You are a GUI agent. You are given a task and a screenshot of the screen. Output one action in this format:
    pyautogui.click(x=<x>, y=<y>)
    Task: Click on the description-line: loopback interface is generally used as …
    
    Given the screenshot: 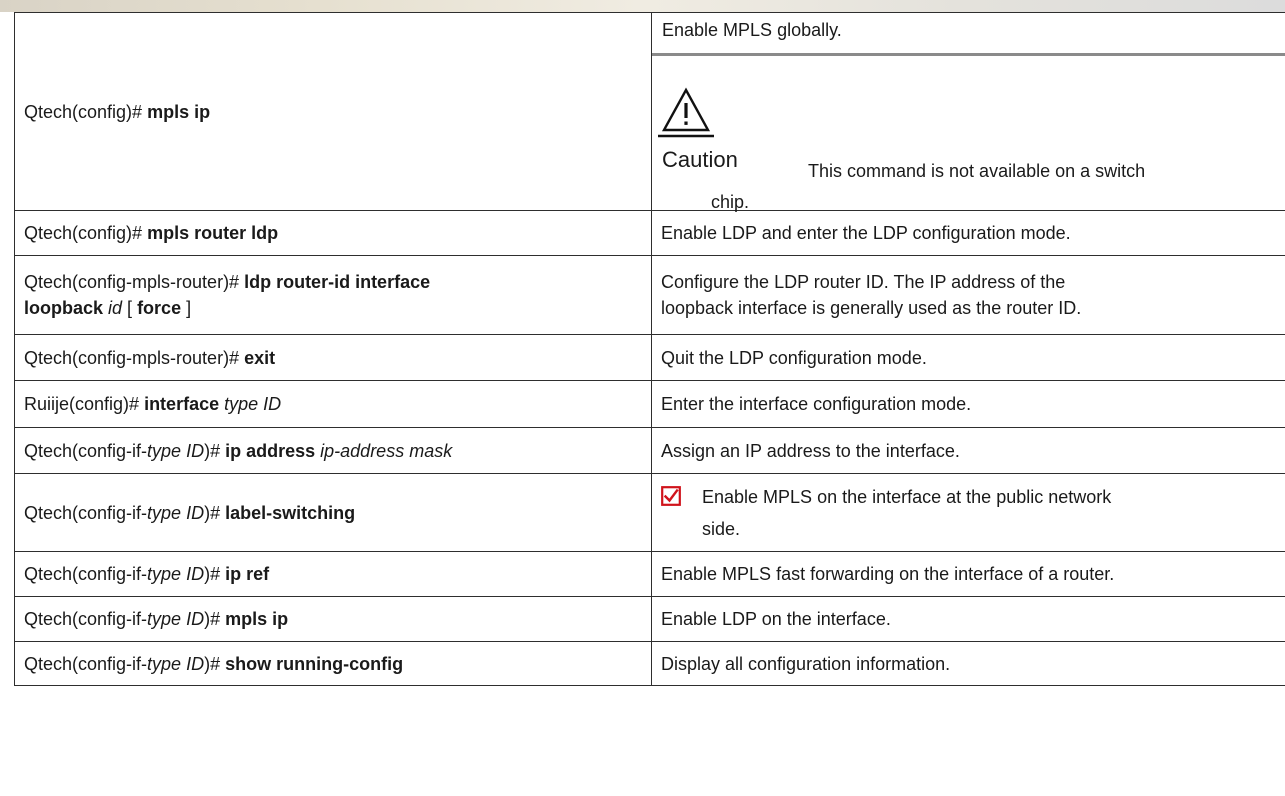 What is the action you would take?
    pyautogui.click(x=871, y=308)
    